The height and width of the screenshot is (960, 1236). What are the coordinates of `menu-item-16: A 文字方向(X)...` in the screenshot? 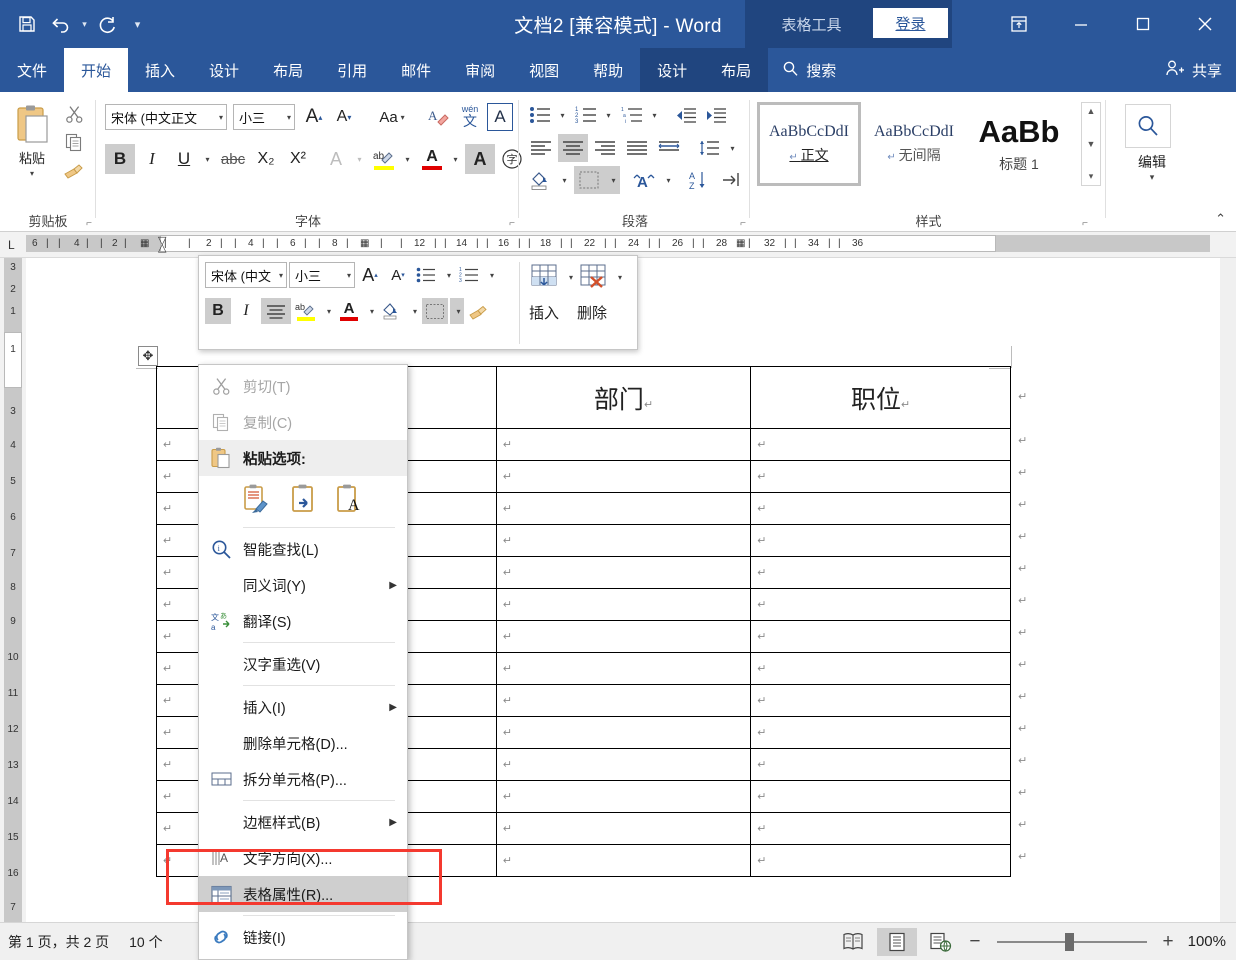 It's located at (303, 858).